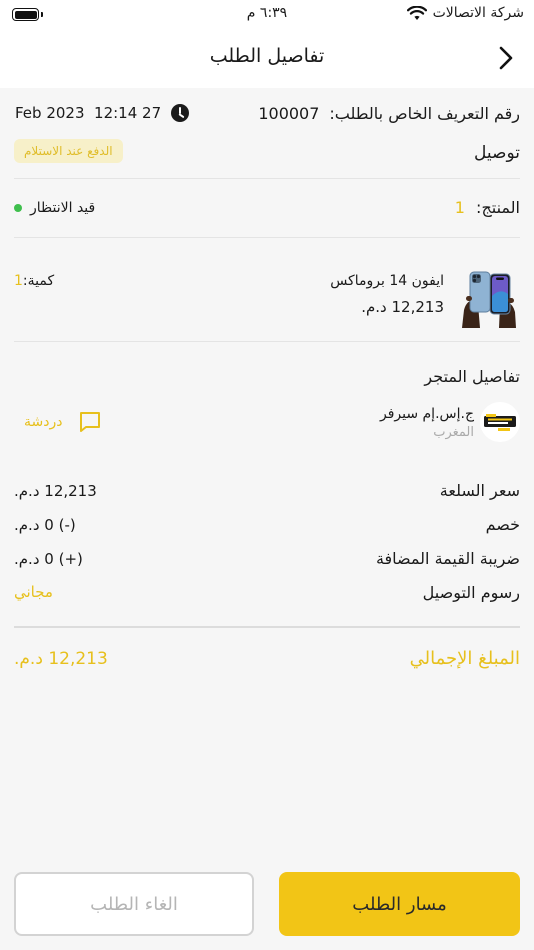  What do you see at coordinates (399, 904) in the screenshot?
I see `track-order-button: مسار الطلب` at bounding box center [399, 904].